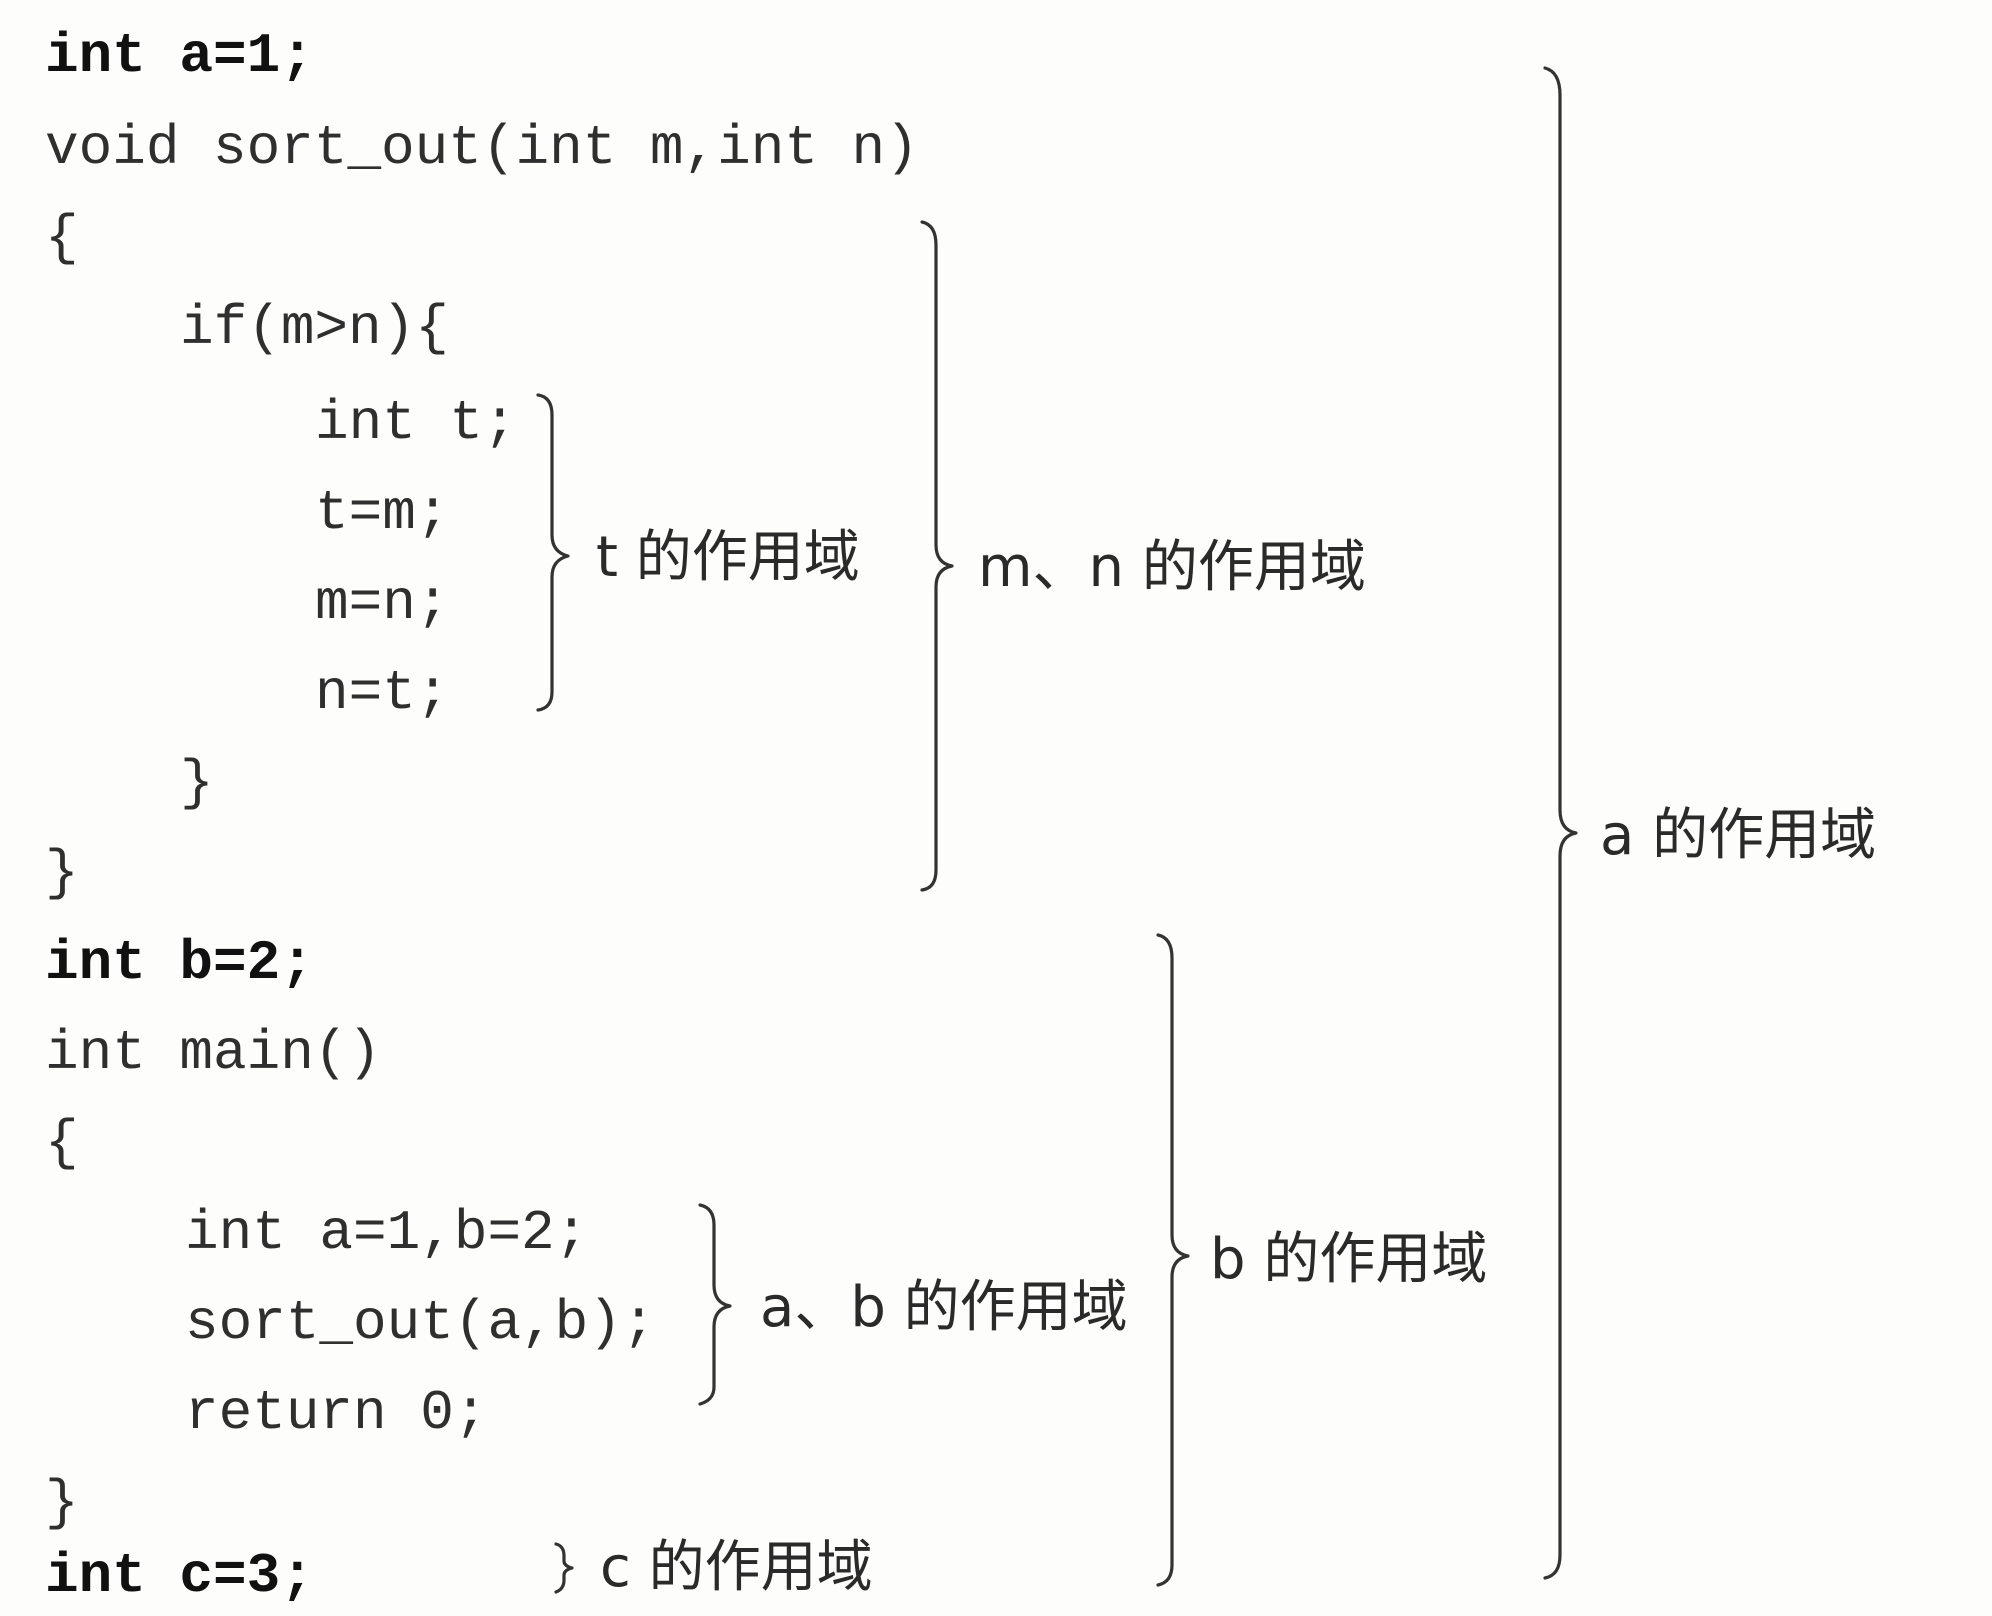 This screenshot has width=1992, height=1616. I want to click on label-c-scope: c 的作用域, so click(736, 1567).